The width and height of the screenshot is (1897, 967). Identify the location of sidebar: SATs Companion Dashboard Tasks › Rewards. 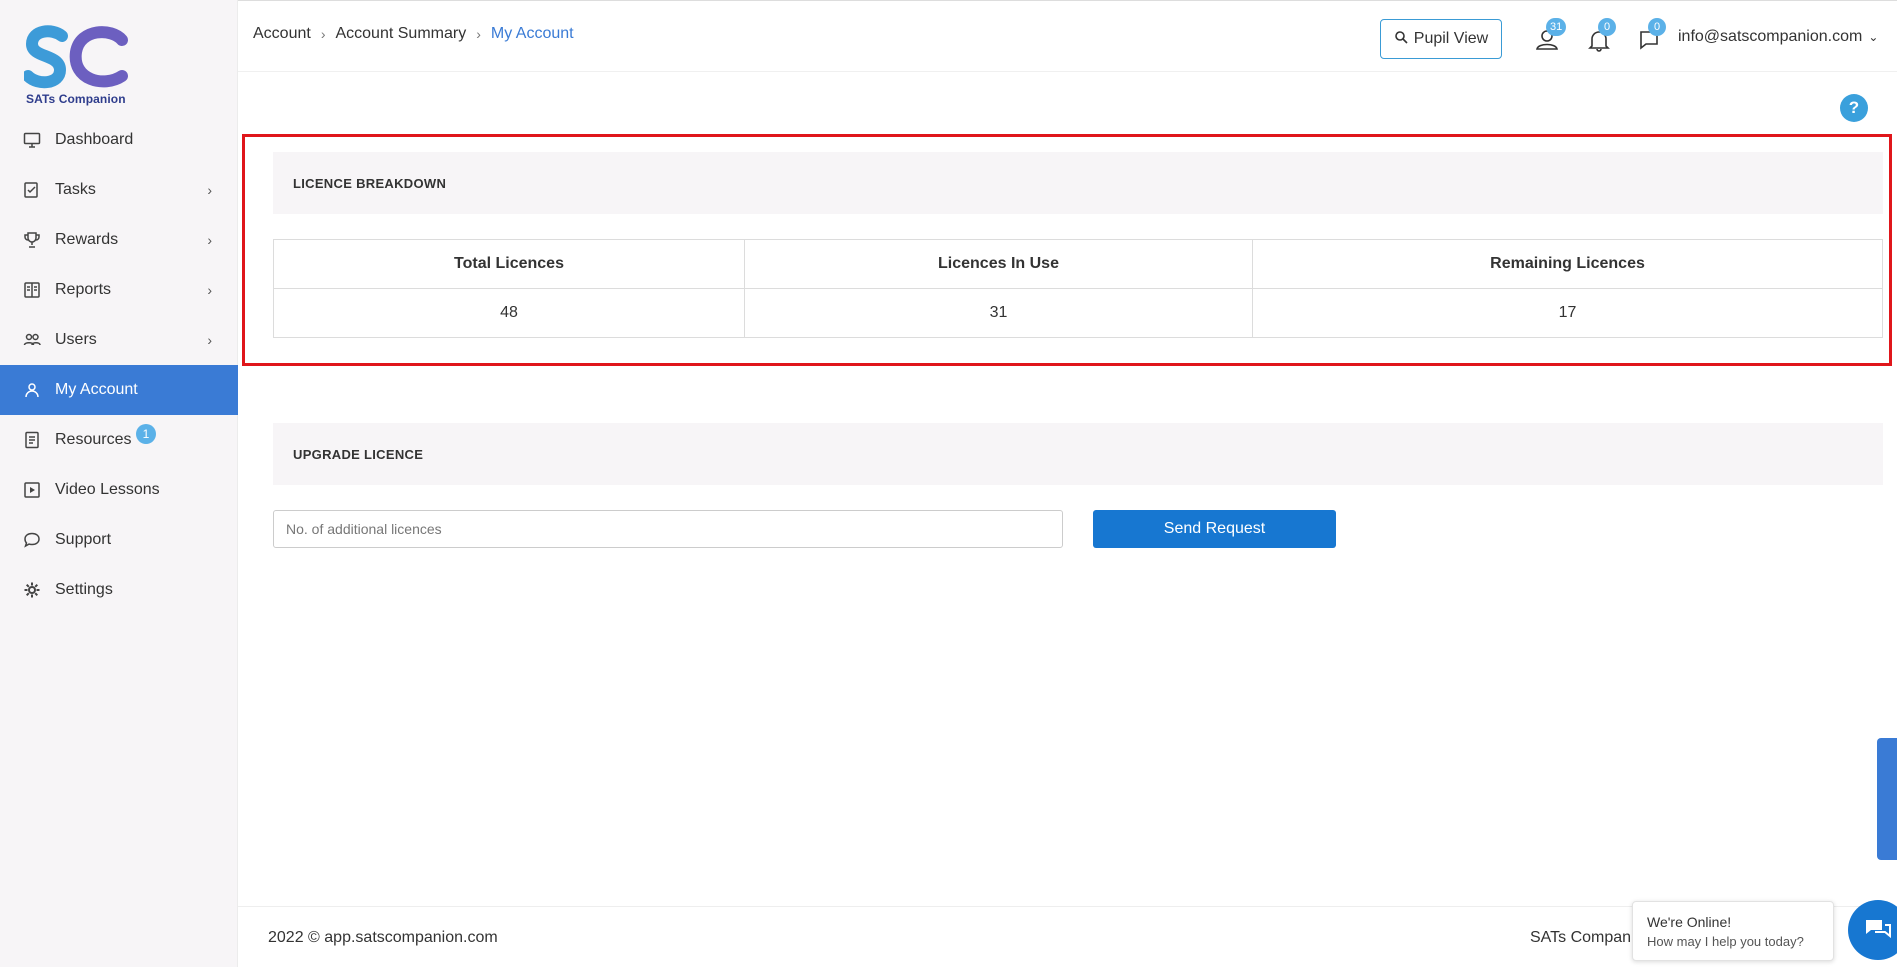
(119, 483).